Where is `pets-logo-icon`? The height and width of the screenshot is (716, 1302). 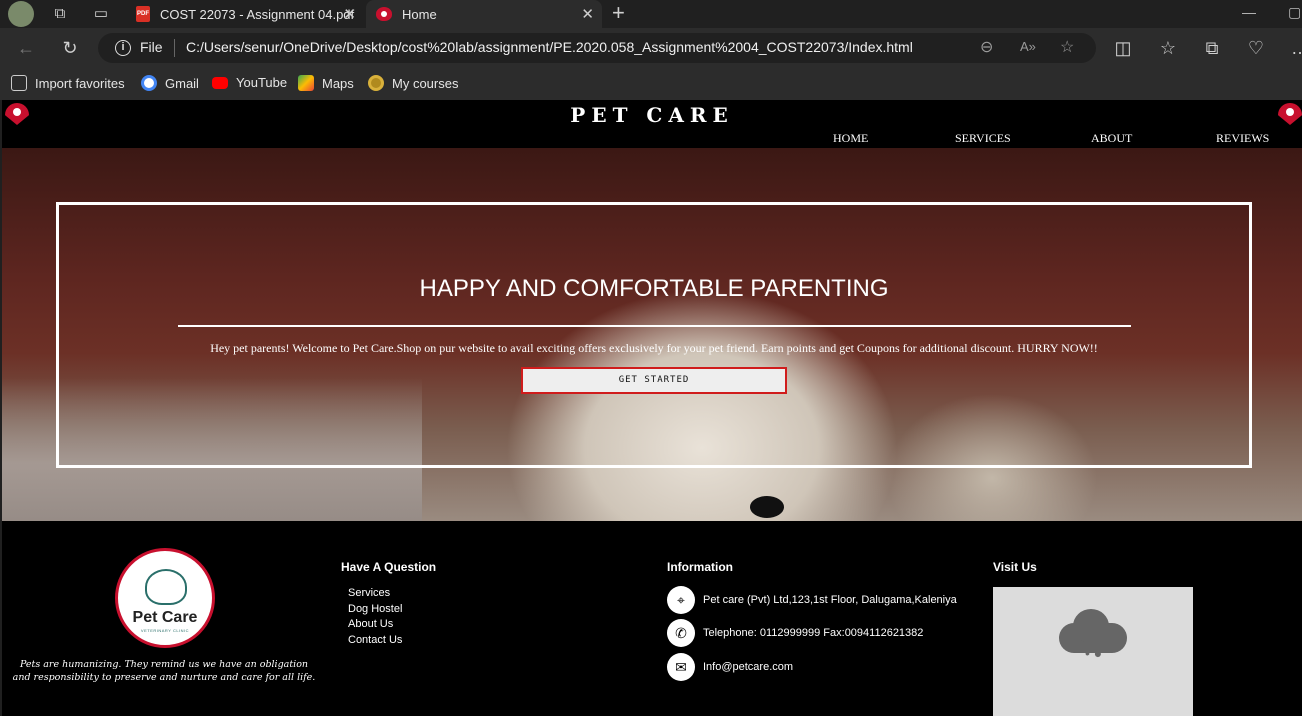
pets-logo-icon is located at coordinates (166, 587).